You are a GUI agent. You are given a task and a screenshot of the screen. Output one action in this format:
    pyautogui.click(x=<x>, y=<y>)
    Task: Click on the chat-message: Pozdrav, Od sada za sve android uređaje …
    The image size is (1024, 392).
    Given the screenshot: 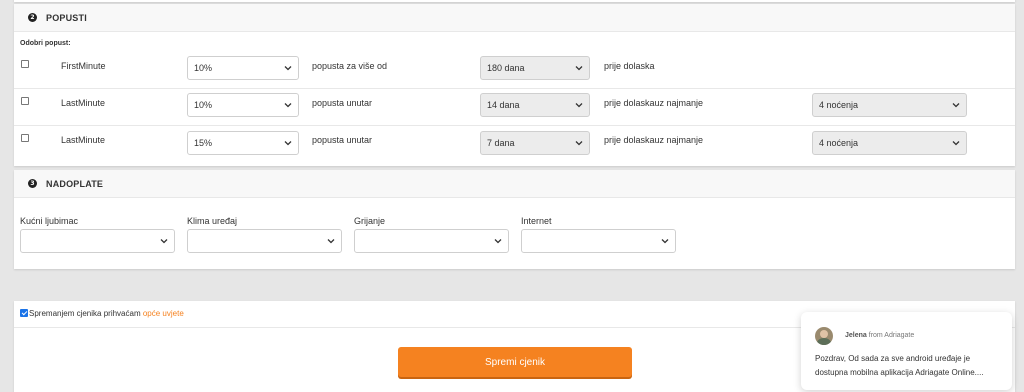 What is the action you would take?
    pyautogui.click(x=899, y=365)
    